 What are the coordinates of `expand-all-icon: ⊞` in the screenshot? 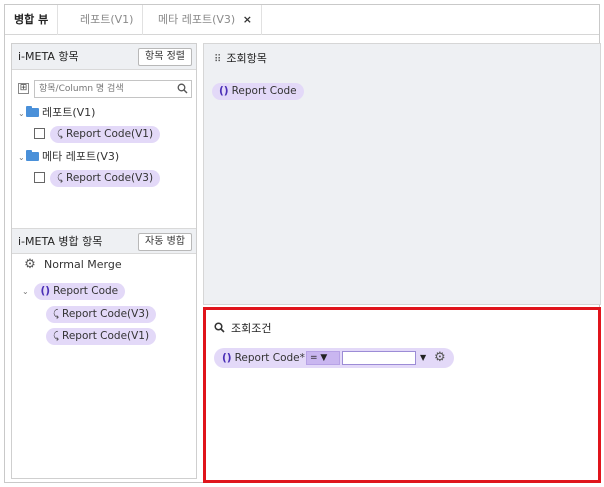 It's located at (23, 88).